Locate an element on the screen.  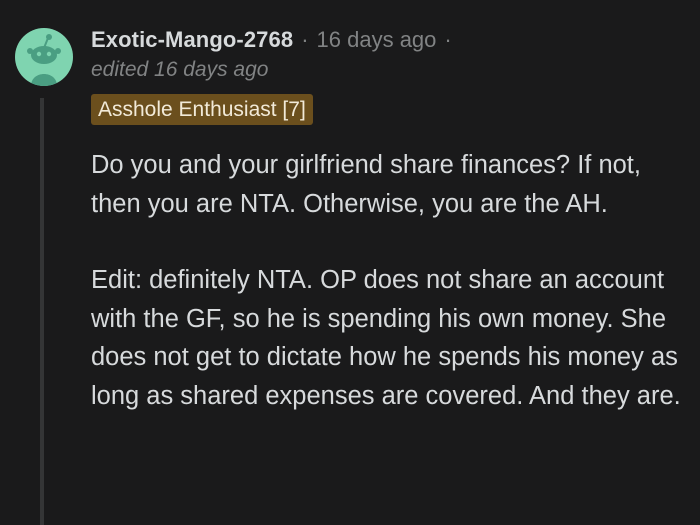
edited-label: edited 16 days ago is located at coordinates (180, 69).